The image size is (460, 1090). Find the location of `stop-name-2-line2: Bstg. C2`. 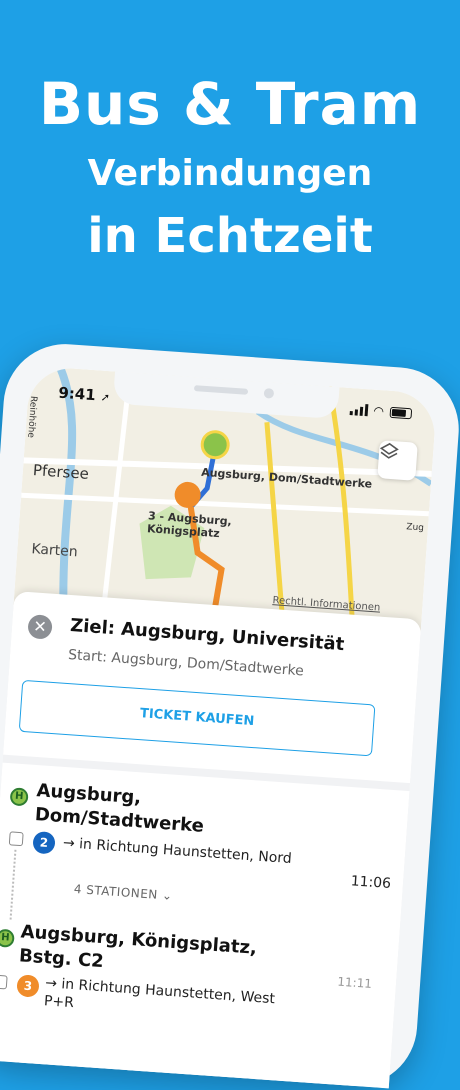

stop-name-2-line2: Bstg. C2 is located at coordinates (61, 959).